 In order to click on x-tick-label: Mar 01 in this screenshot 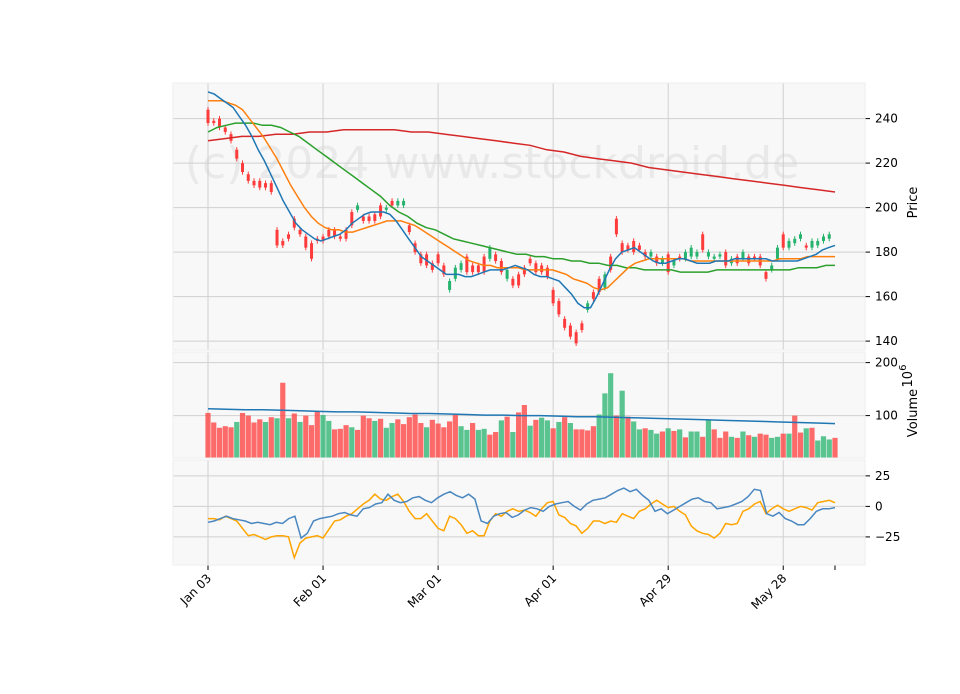, I will do `click(424, 590)`.